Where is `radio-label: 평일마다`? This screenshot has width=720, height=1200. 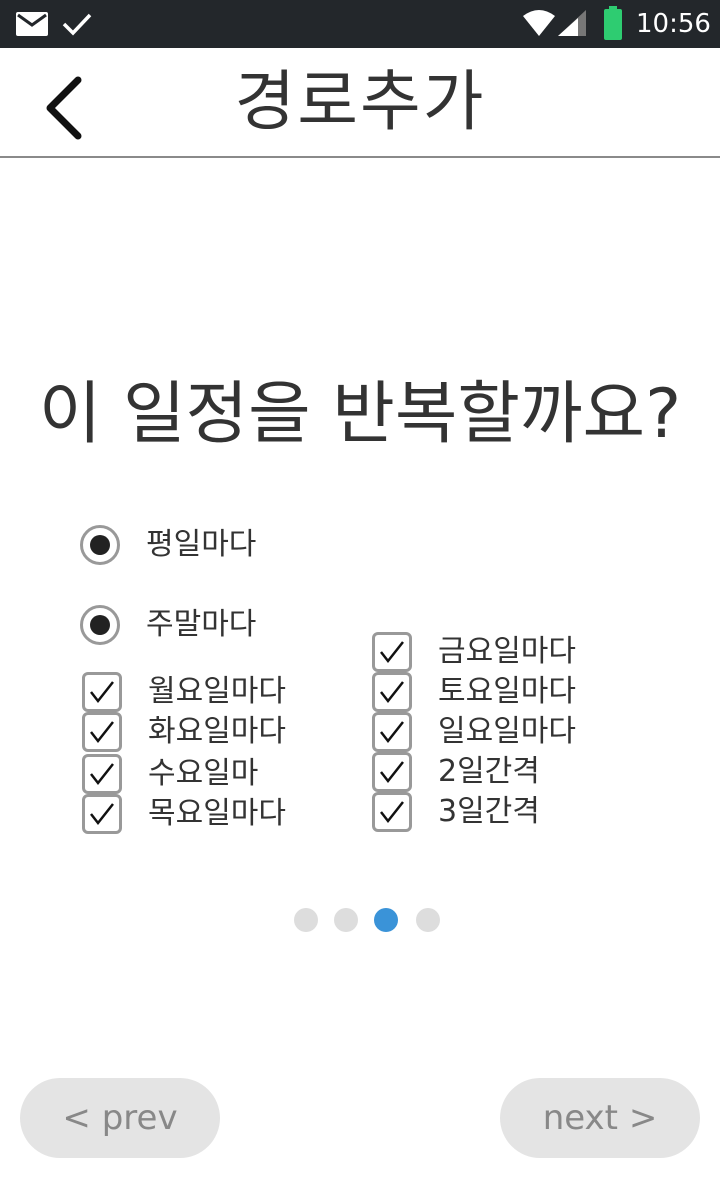
radio-label: 평일마다 is located at coordinates (201, 544).